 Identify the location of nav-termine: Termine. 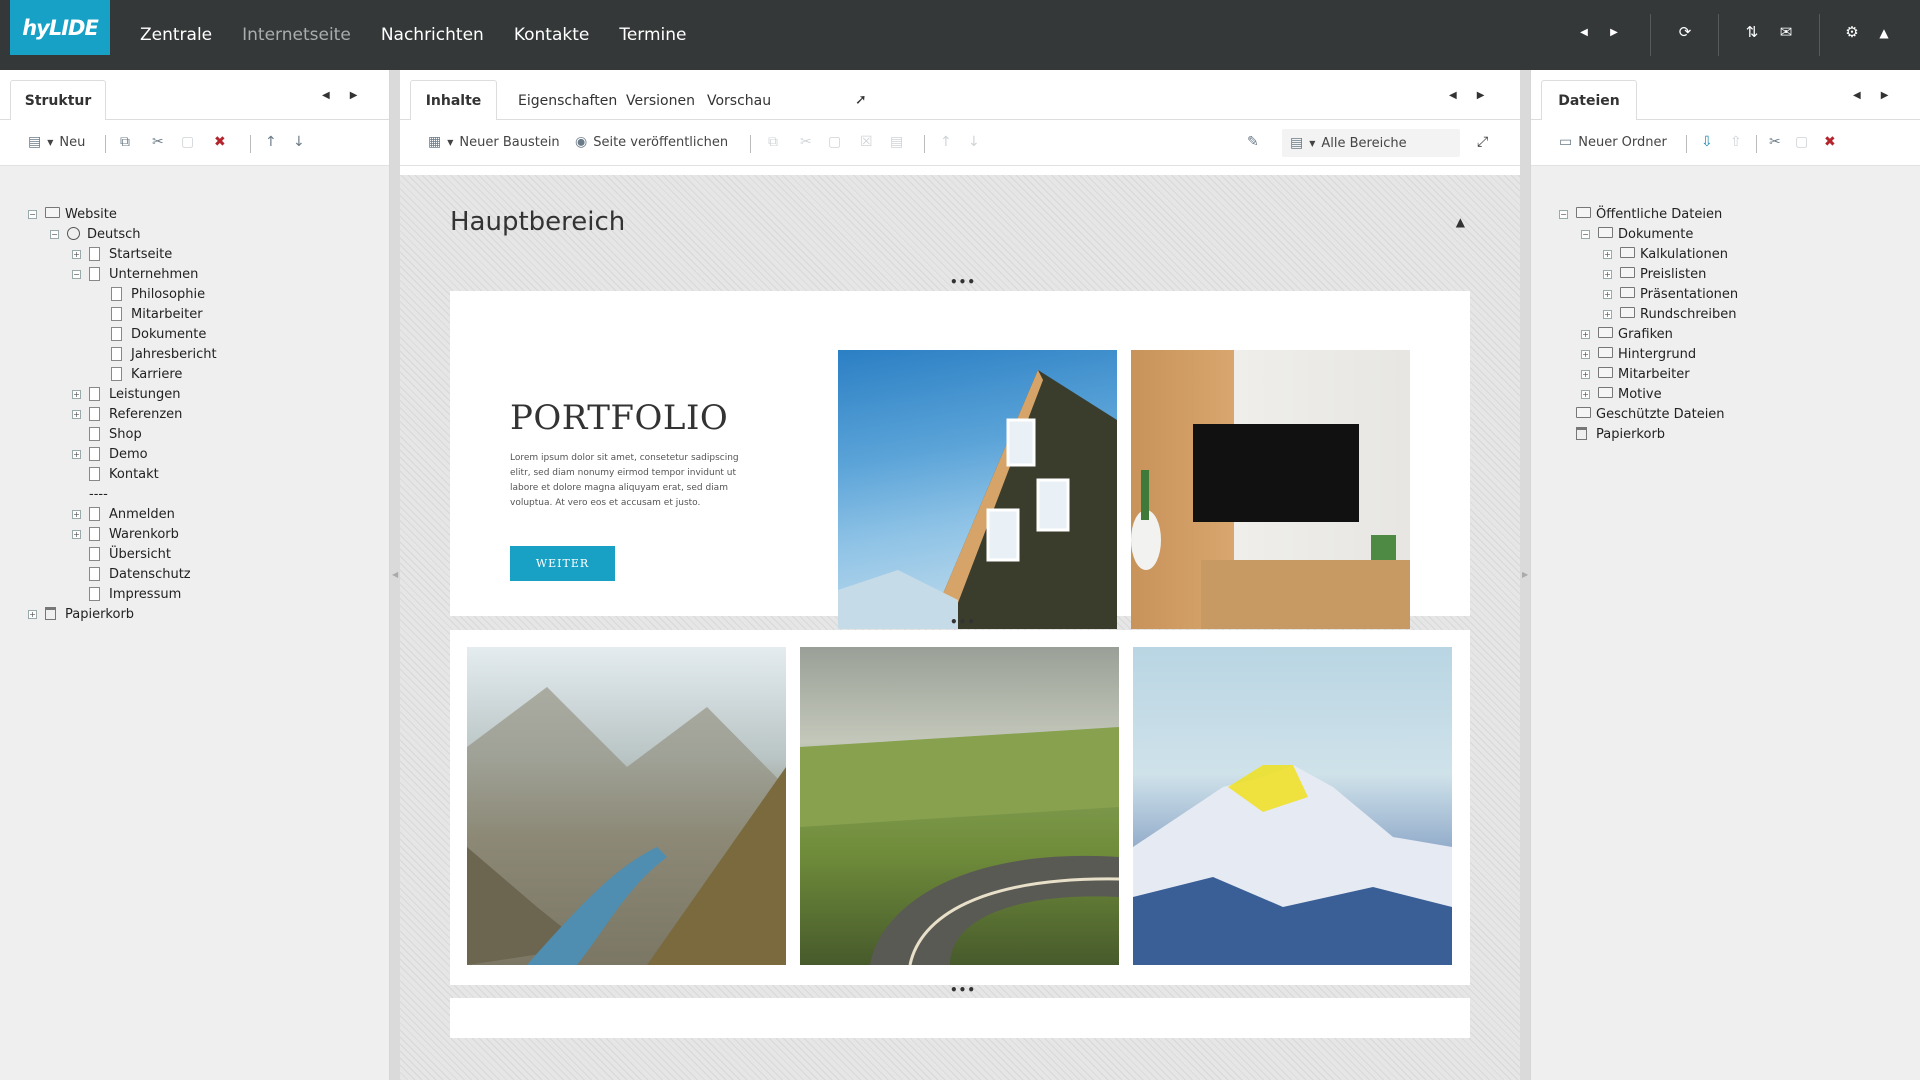
(652, 35).